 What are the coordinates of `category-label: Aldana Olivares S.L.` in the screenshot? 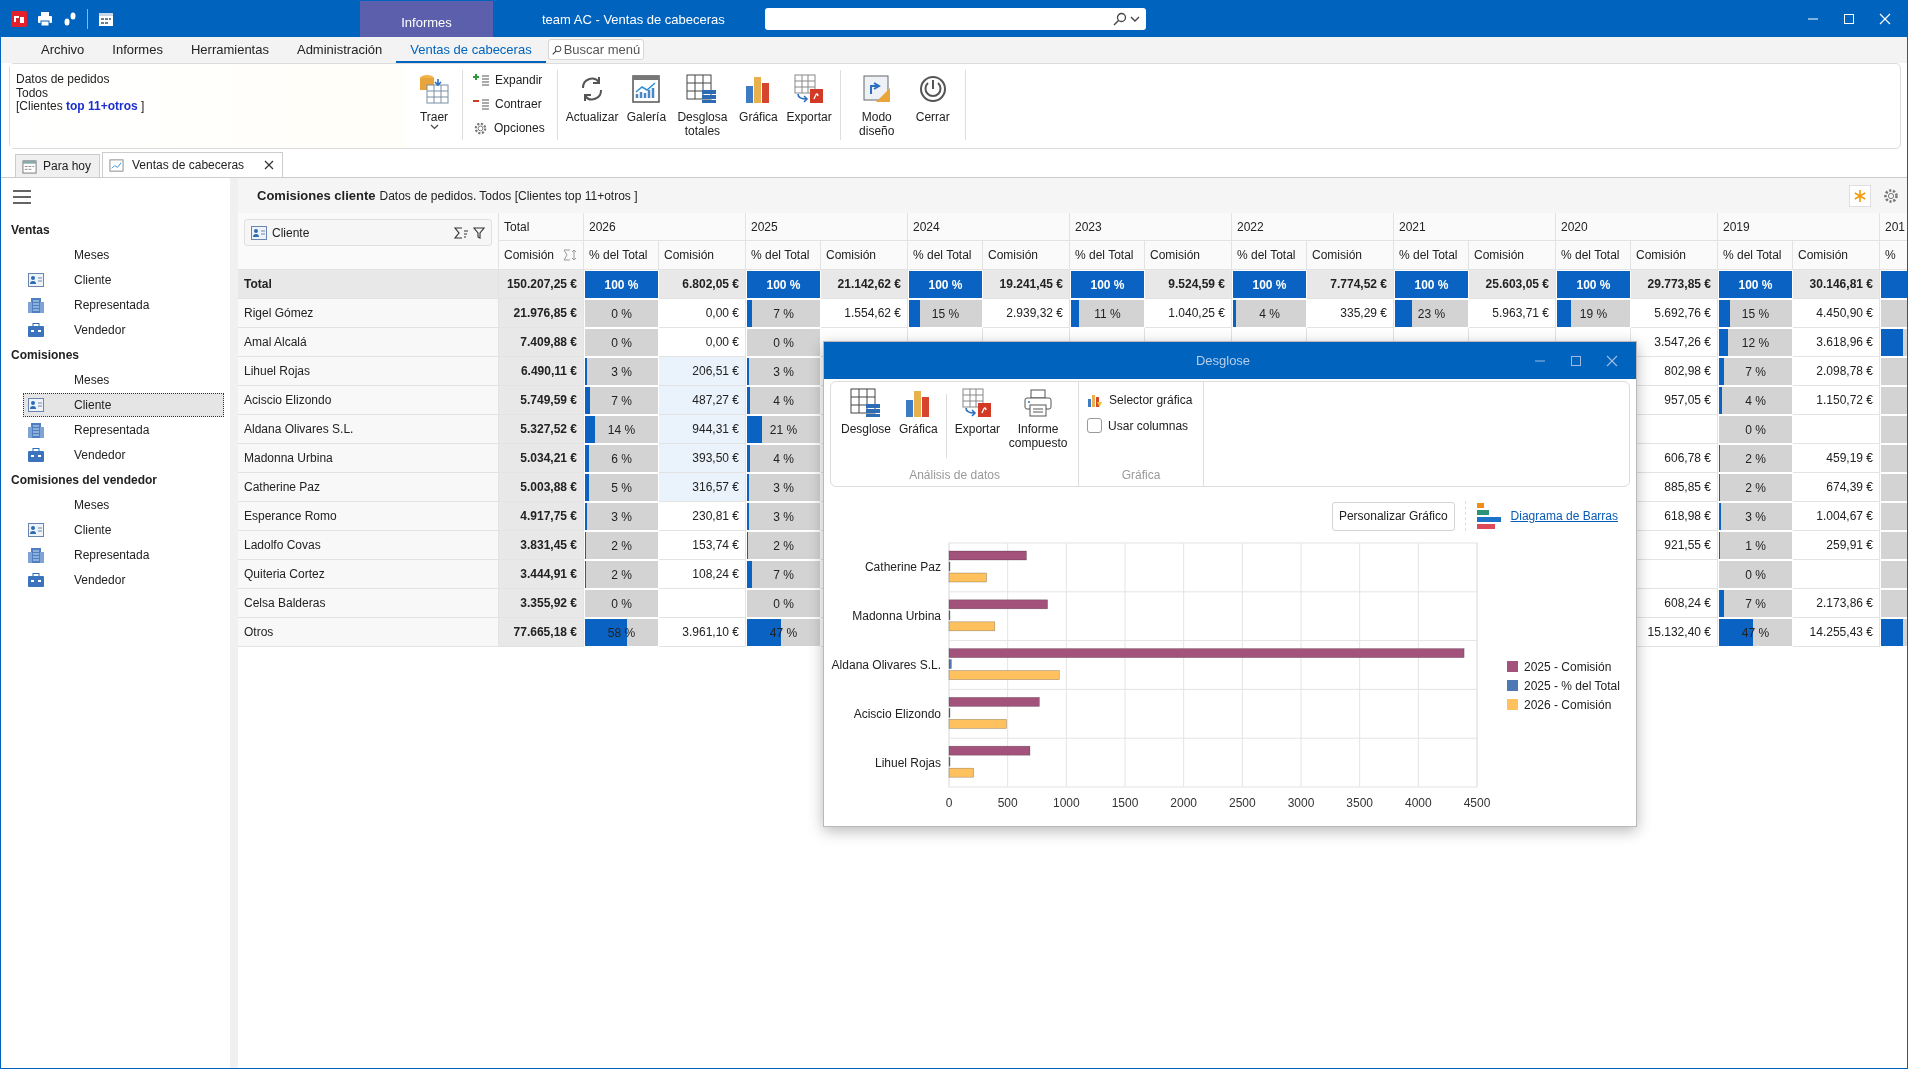 It's located at (886, 665).